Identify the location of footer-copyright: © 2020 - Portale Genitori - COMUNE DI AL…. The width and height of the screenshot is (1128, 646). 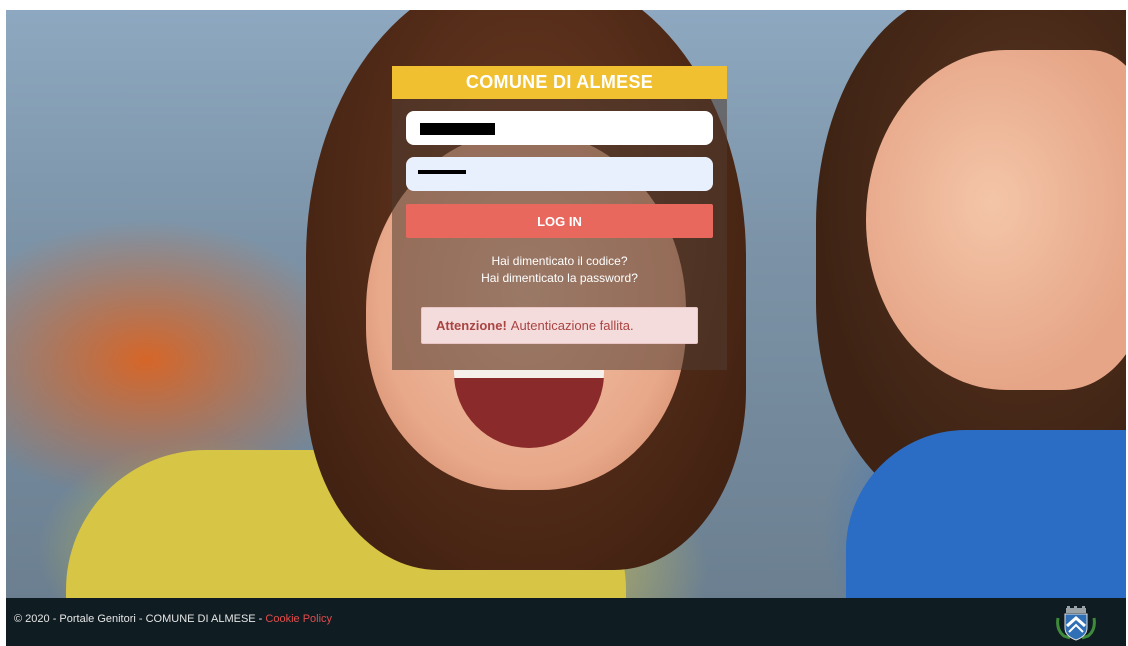
(140, 619).